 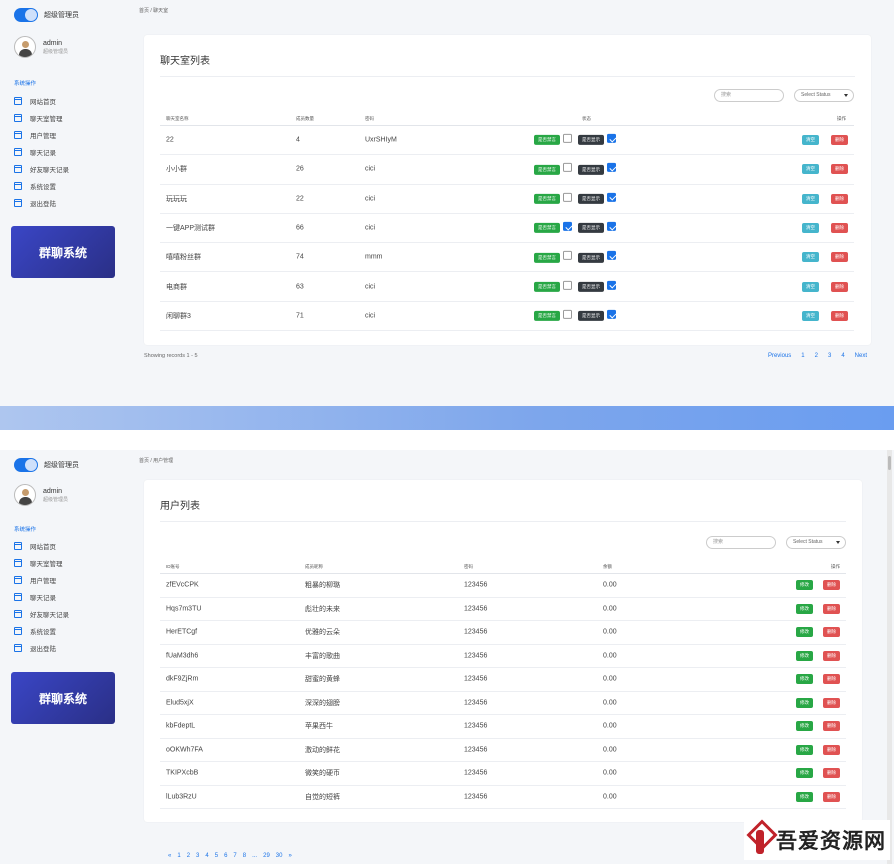 What do you see at coordinates (266, 856) in the screenshot?
I see `pagination-item: 29` at bounding box center [266, 856].